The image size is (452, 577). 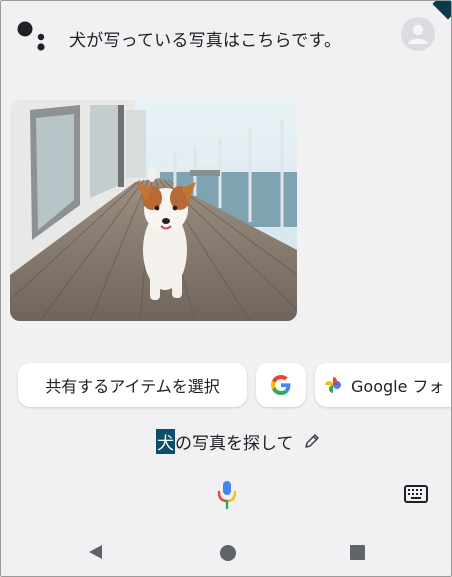 I want to click on edit-pencil-icon, so click(x=312, y=441).